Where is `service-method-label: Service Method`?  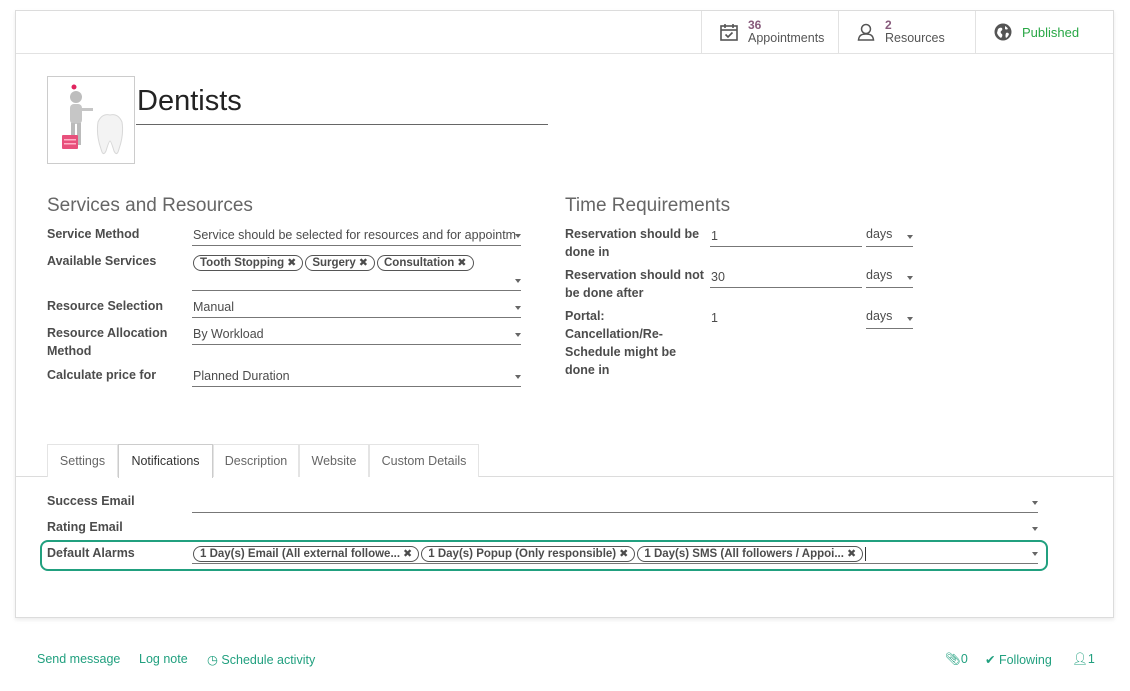
service-method-label: Service Method is located at coordinates (93, 234).